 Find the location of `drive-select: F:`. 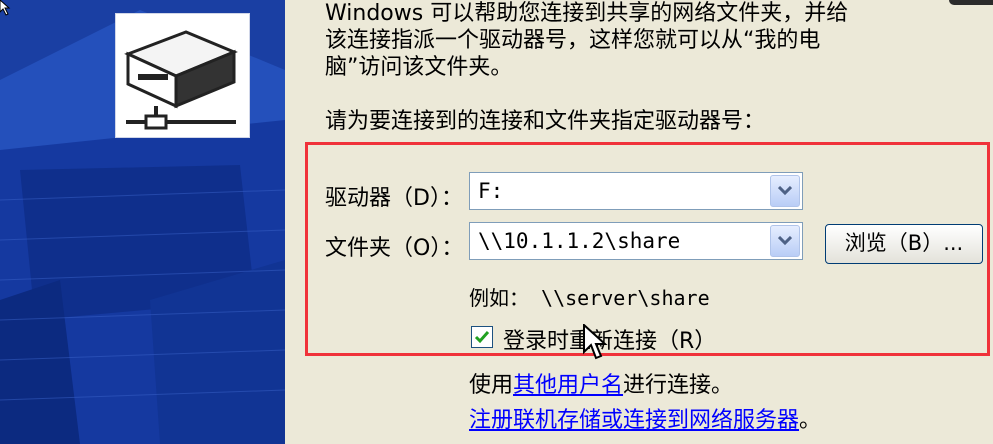

drive-select: F: is located at coordinates (636, 191).